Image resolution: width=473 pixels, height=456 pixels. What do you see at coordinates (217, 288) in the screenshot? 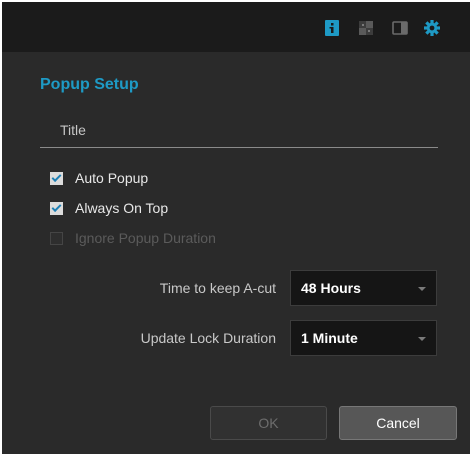
I see `time-to-keep-label: Time to keep A-cut` at bounding box center [217, 288].